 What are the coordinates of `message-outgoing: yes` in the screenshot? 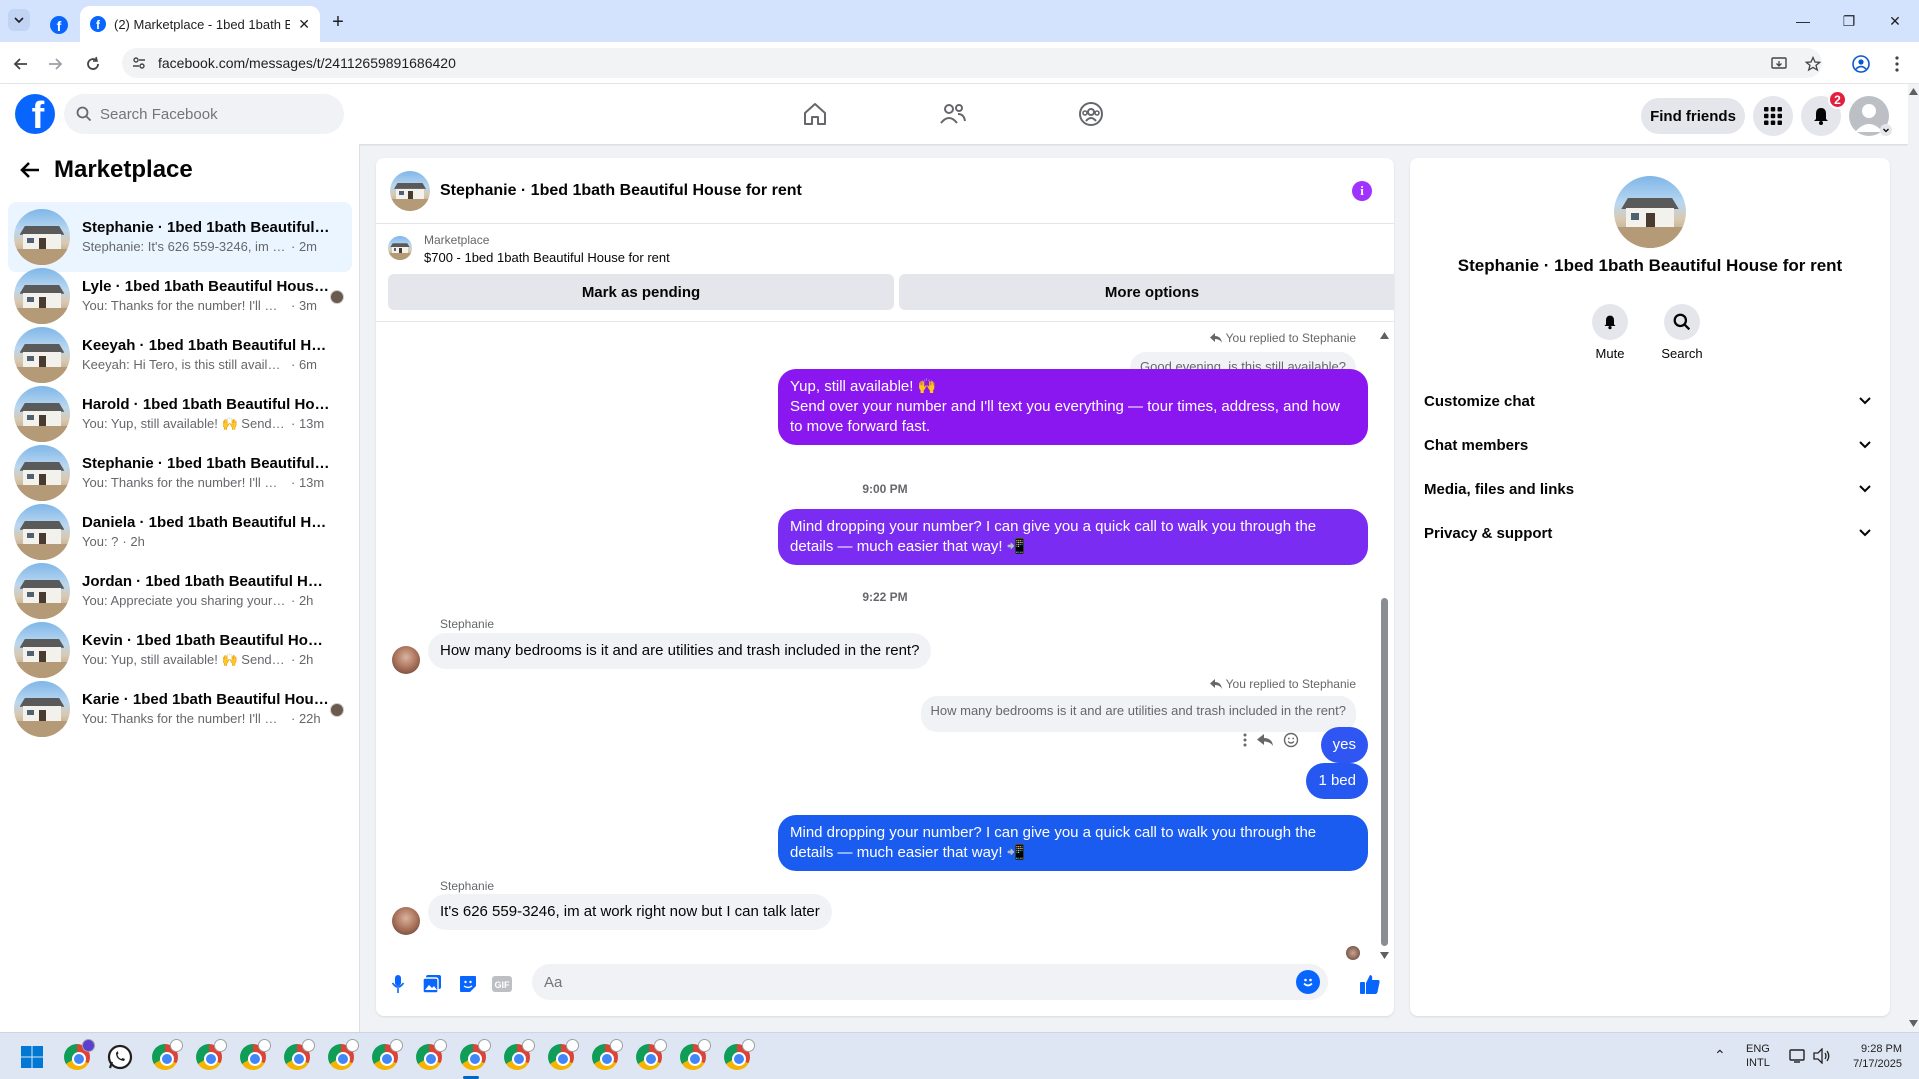 It's located at (1344, 745).